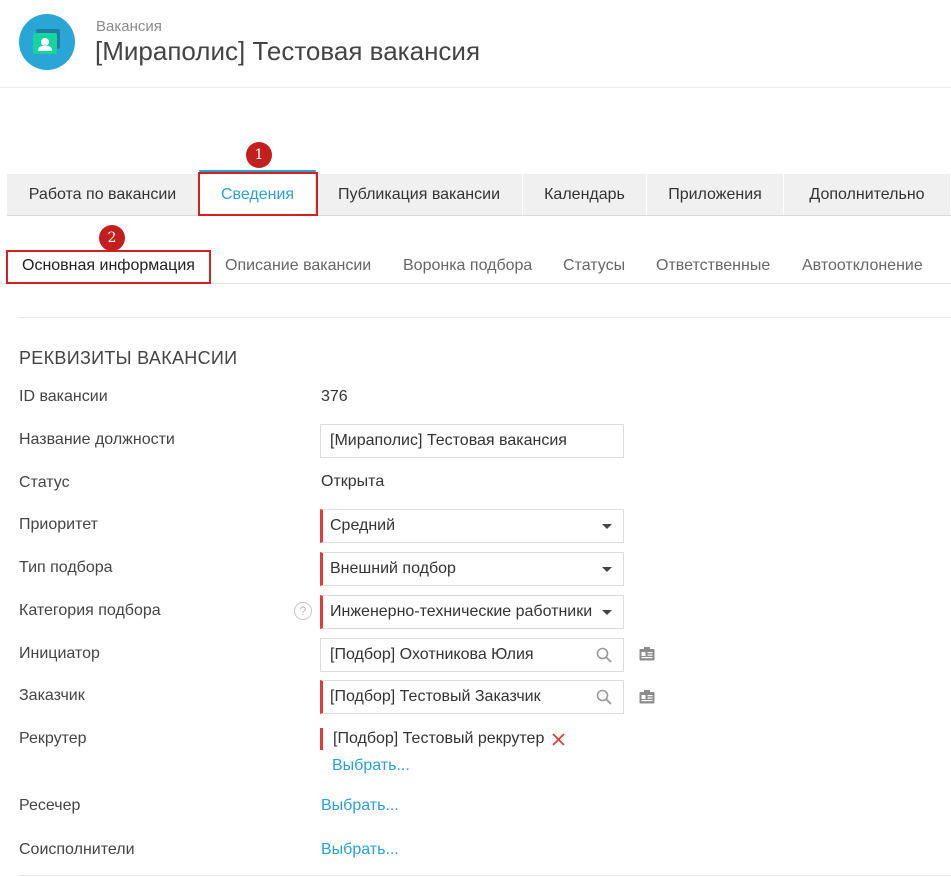 Image resolution: width=951 pixels, height=877 pixels. I want to click on tab-vacancy-work: Работа по вакансии, so click(103, 194).